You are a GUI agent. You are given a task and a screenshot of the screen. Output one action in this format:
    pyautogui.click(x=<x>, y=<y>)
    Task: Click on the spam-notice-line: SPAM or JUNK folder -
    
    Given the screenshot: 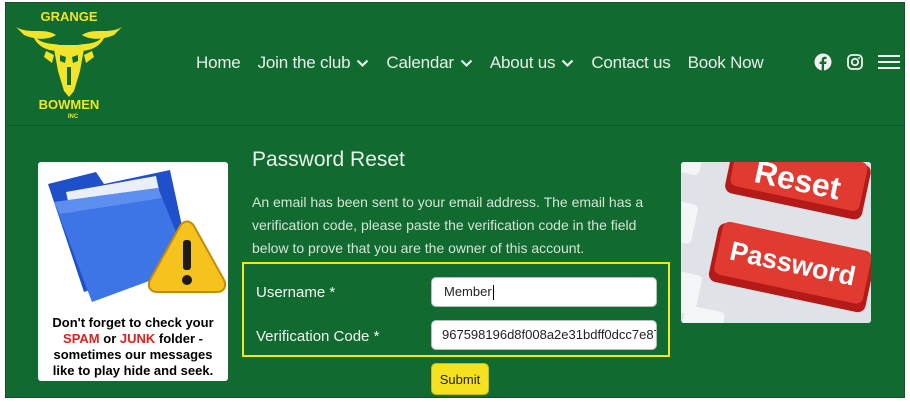 What is the action you would take?
    pyautogui.click(x=133, y=339)
    